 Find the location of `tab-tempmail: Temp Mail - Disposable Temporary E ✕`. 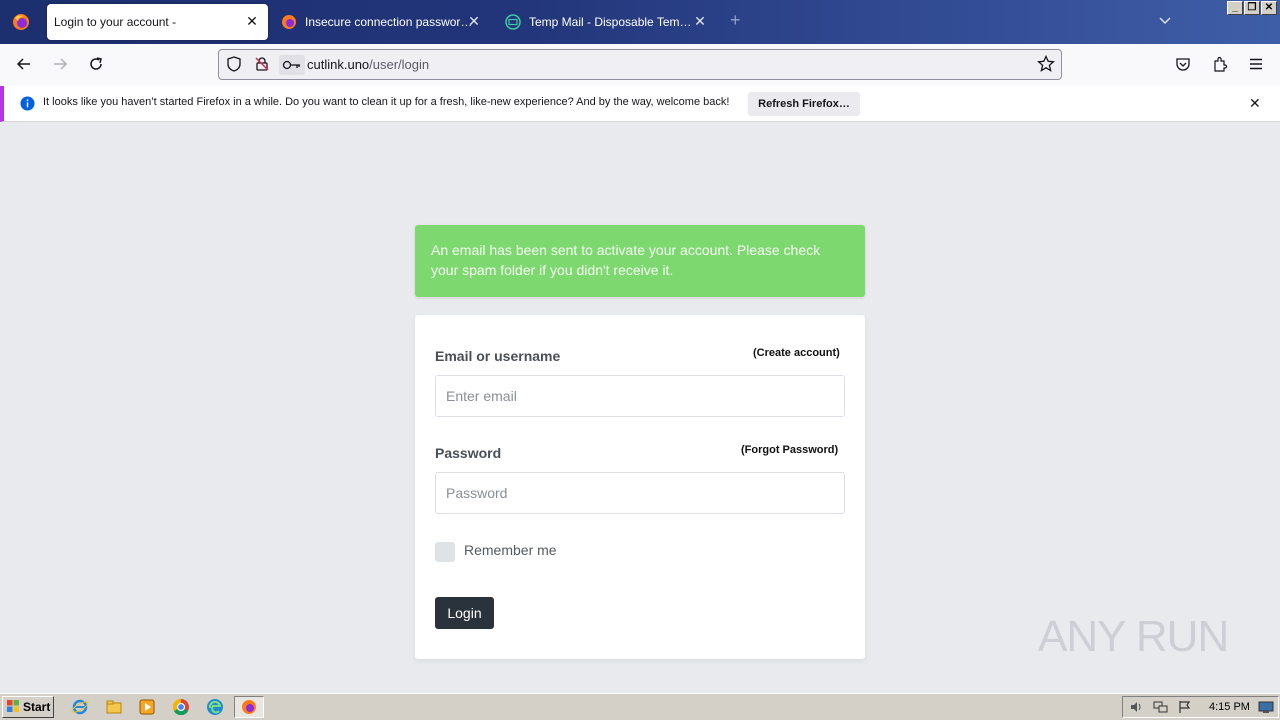

tab-tempmail: Temp Mail - Disposable Temporary E ✕ is located at coordinates (606, 22).